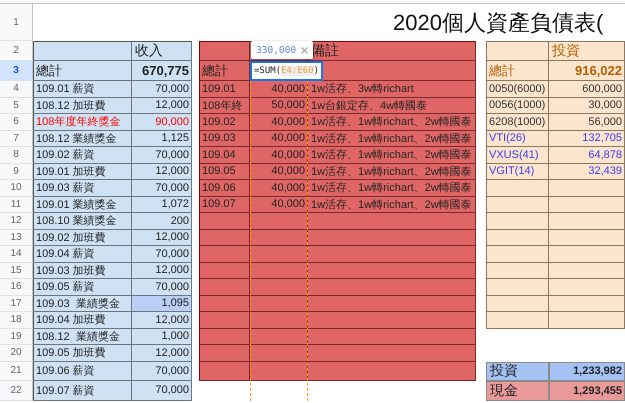  I want to click on row-header: 22, so click(16, 390).